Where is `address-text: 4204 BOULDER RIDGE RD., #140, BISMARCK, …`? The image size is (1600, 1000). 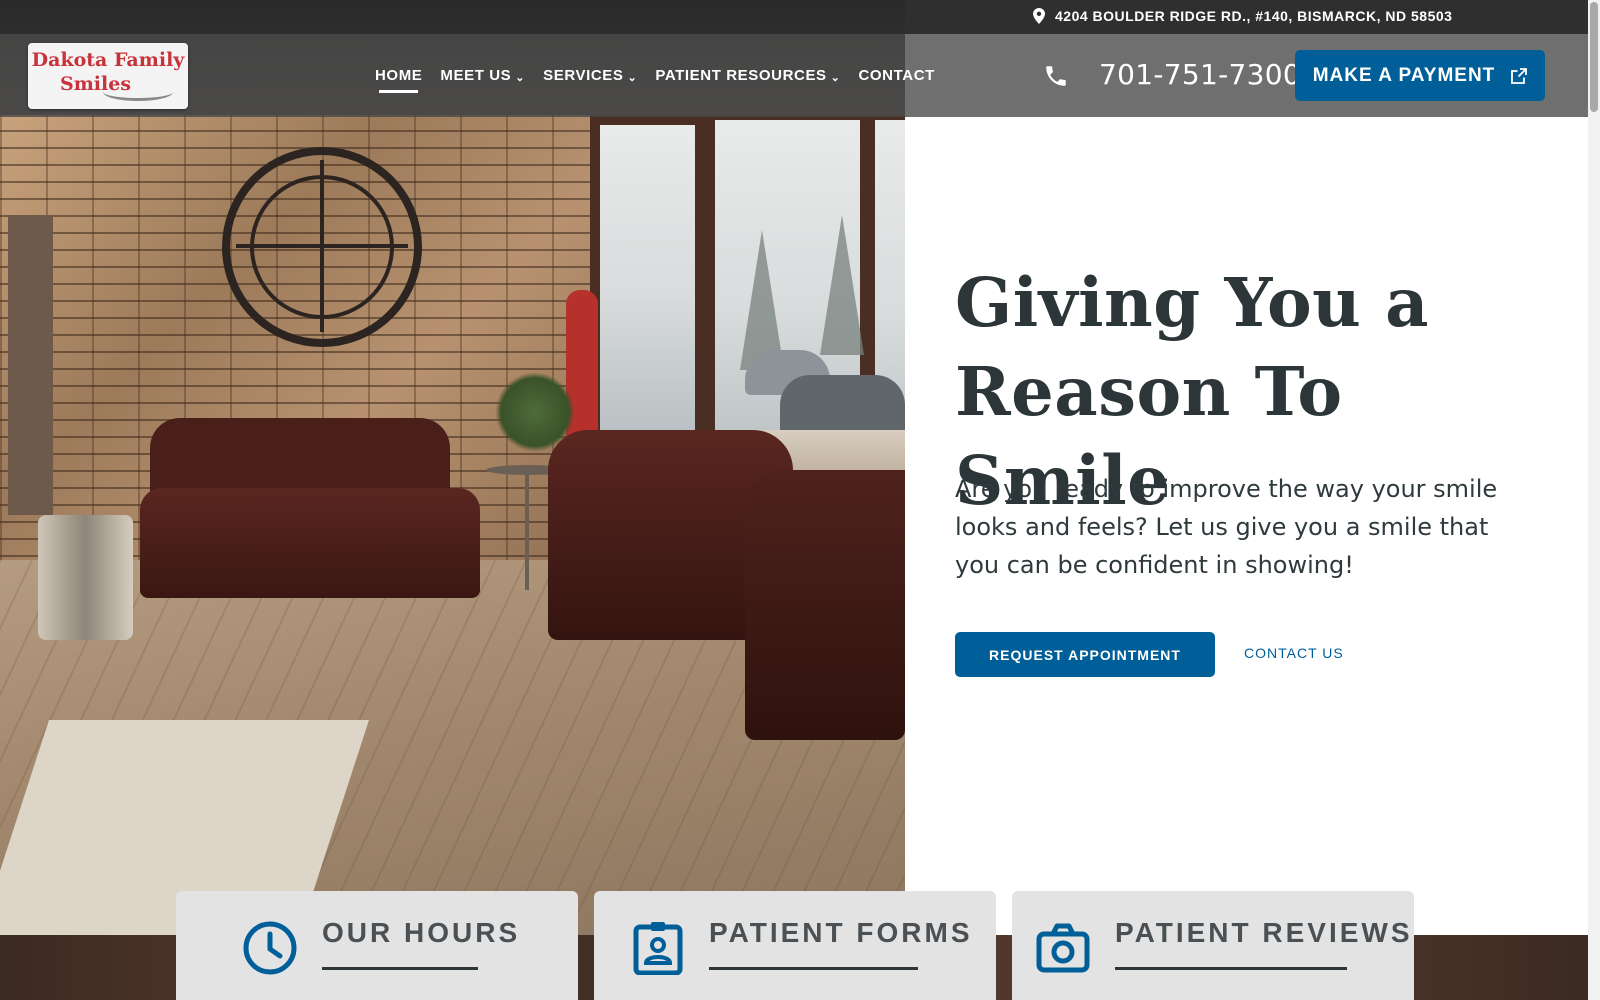
address-text: 4204 BOULDER RIDGE RD., #140, BISMARCK, … is located at coordinates (1254, 16).